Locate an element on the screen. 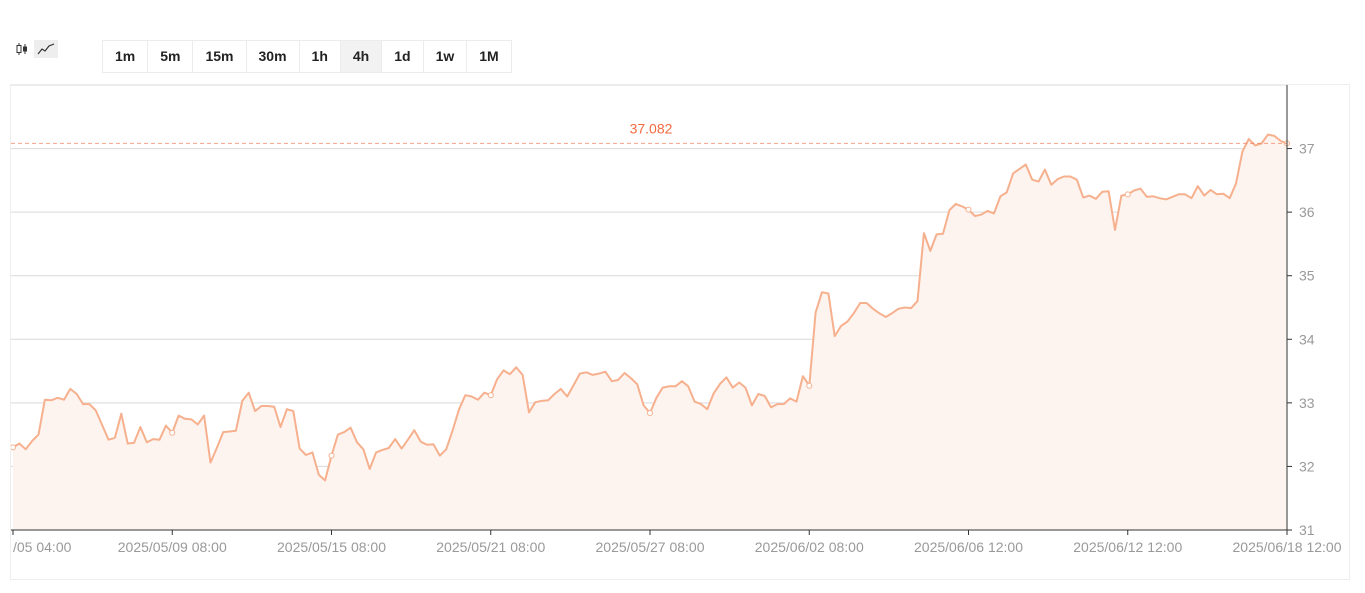 Image resolution: width=1365 pixels, height=593 pixels. interval-button-1d: 1d is located at coordinates (403, 56).